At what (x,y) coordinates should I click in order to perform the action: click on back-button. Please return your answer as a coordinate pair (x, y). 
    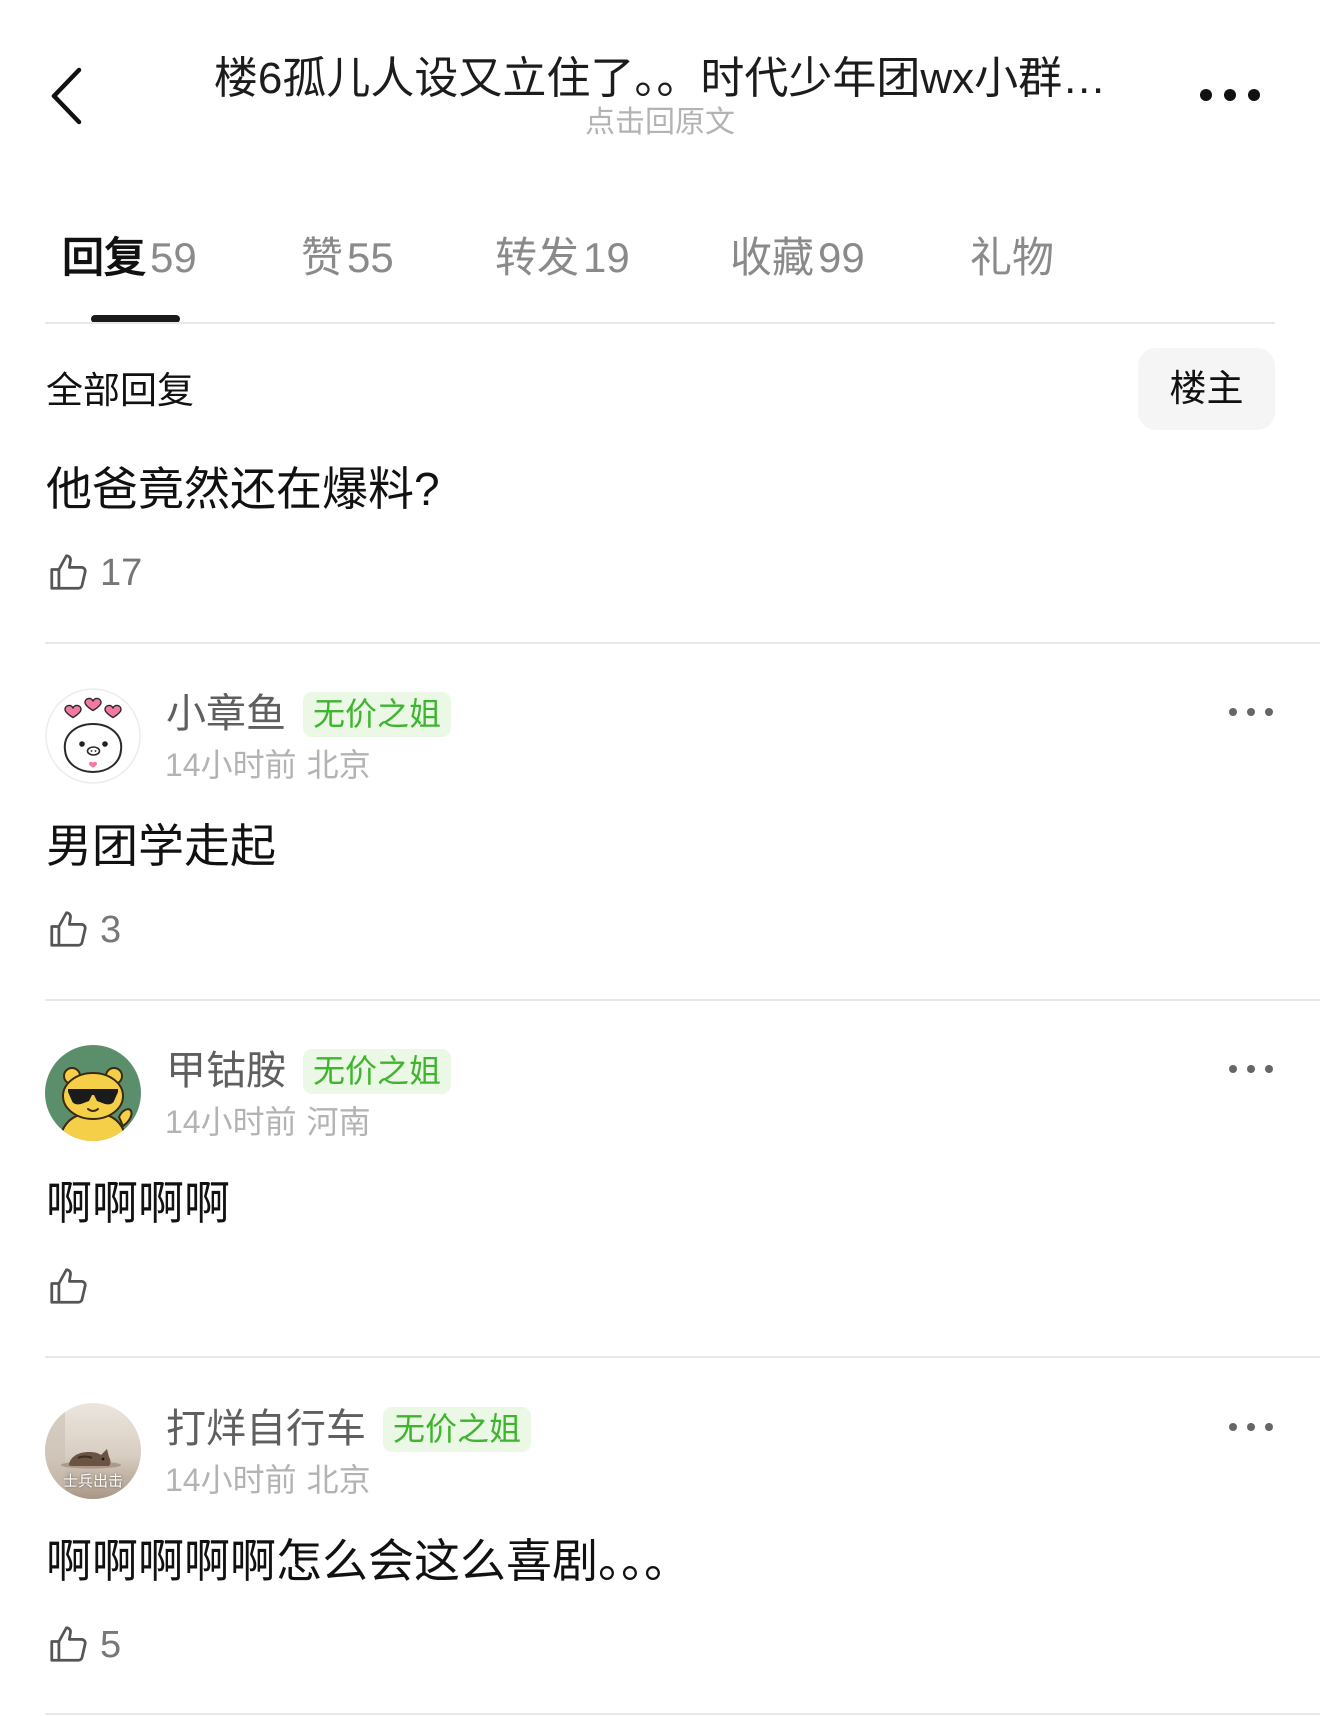
    Looking at the image, I should click on (66, 96).